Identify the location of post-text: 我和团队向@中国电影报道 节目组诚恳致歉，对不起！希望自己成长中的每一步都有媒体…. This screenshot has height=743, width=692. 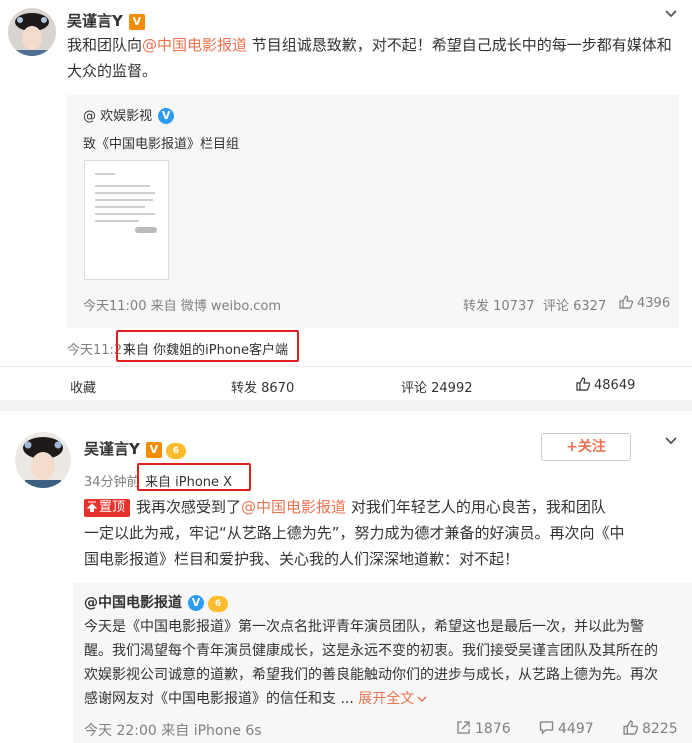
(369, 58).